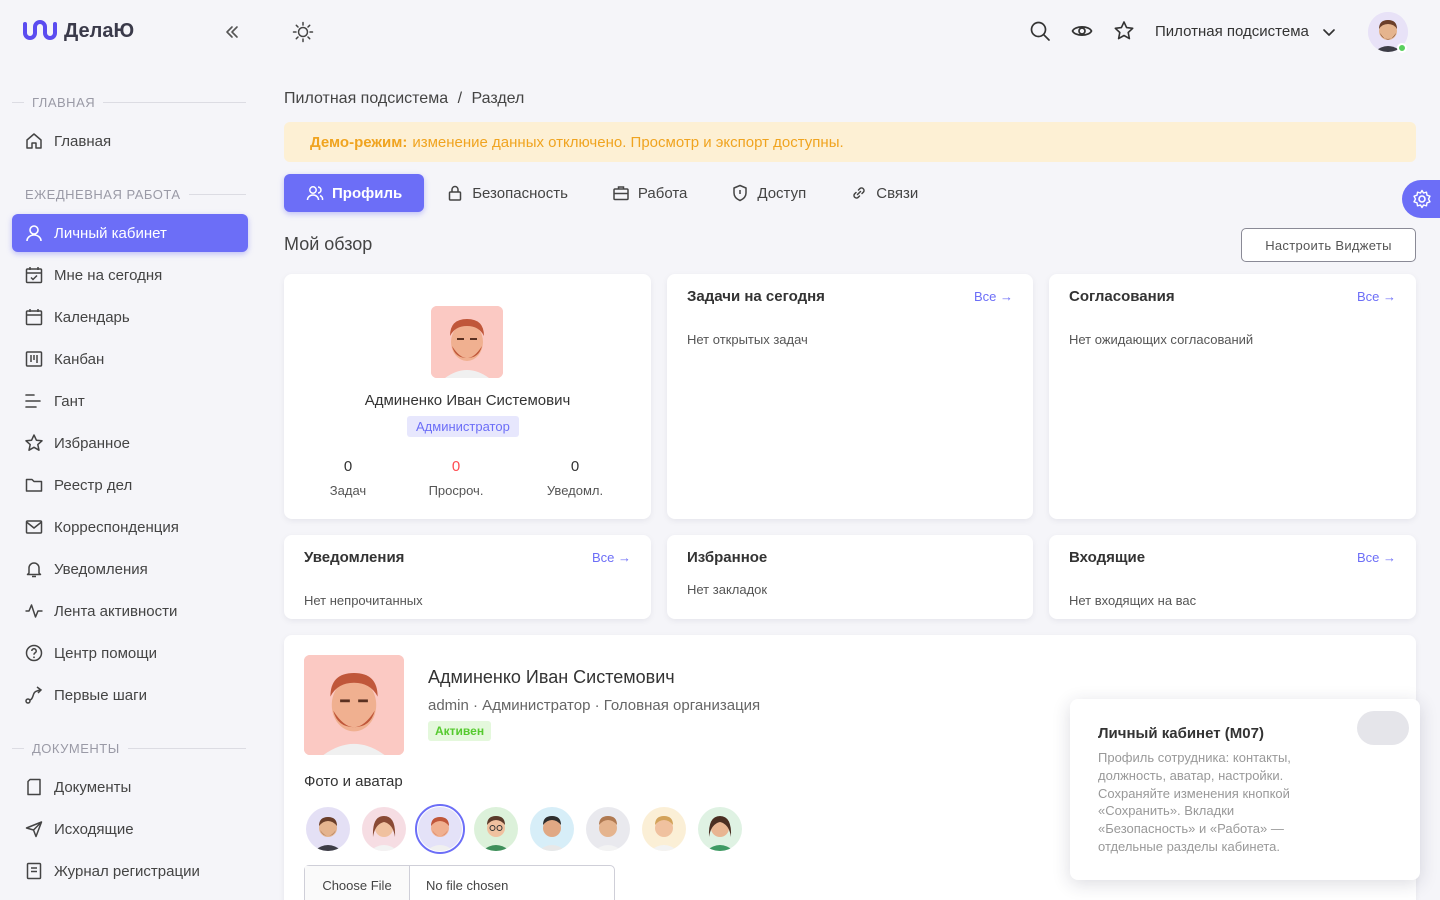 The height and width of the screenshot is (900, 1440). I want to click on profile-name: Админенко Иван Системович, so click(467, 400).